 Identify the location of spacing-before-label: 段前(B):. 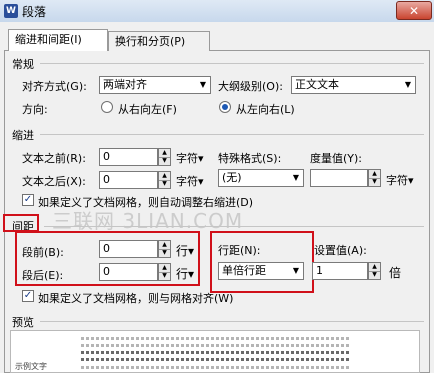
(43, 252).